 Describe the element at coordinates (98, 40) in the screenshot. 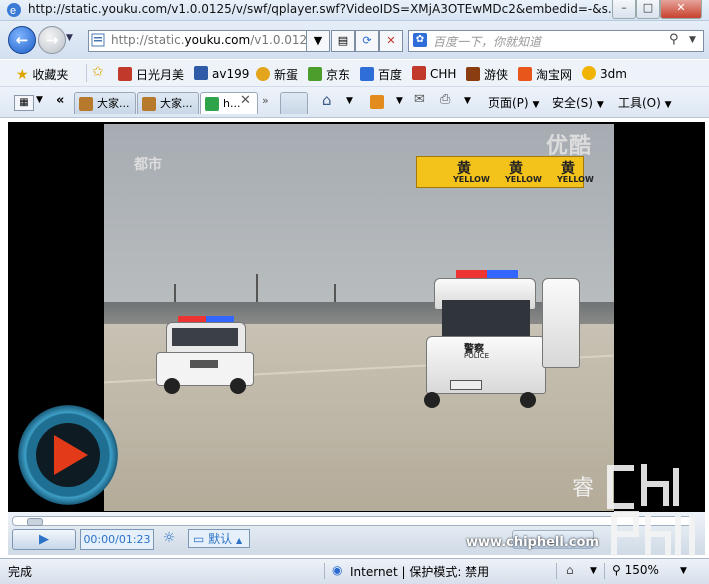

I see `page-icon` at that location.